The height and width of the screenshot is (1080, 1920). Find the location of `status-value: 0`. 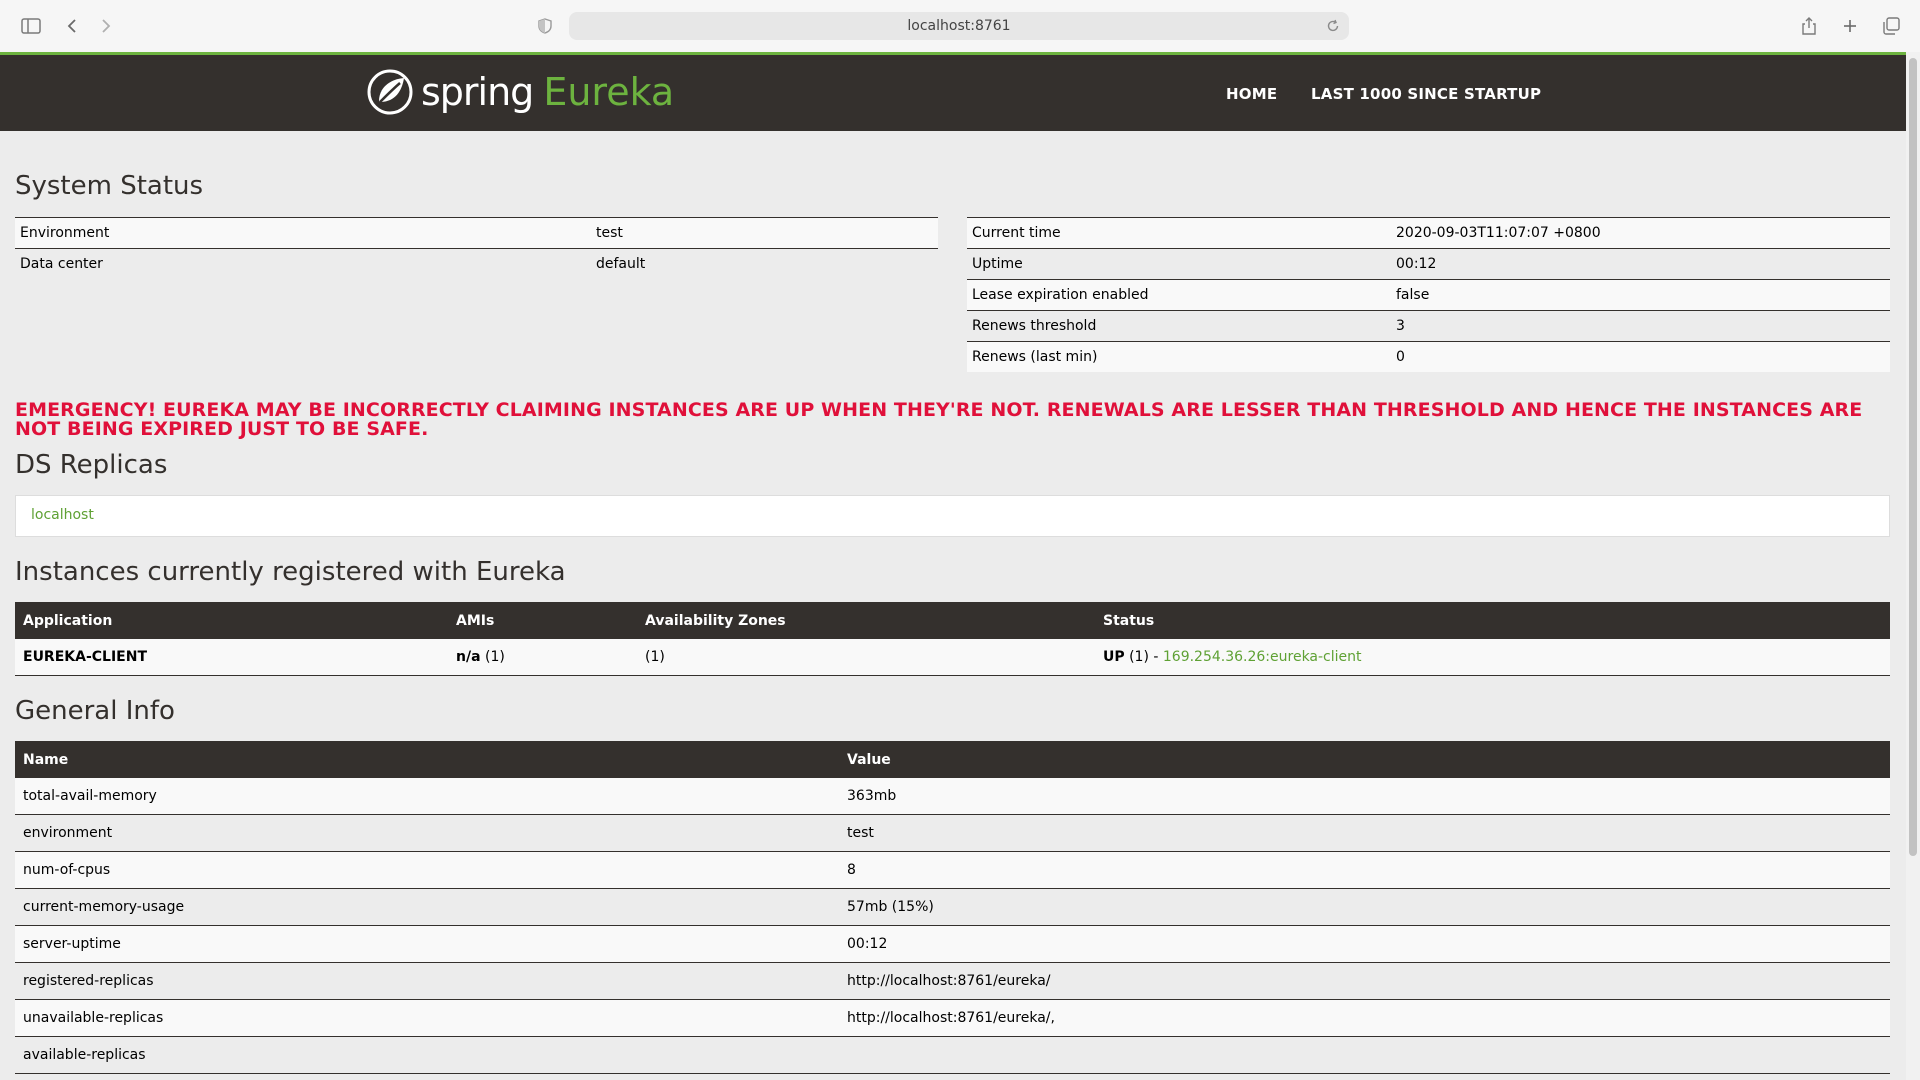

status-value: 0 is located at coordinates (1640, 356).